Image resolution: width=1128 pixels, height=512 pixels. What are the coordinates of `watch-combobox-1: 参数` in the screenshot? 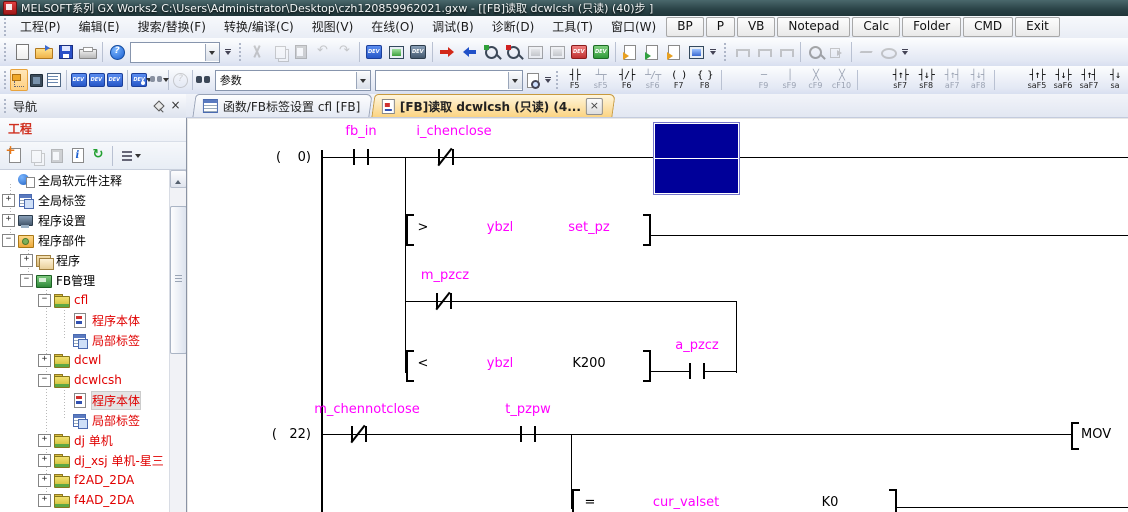 It's located at (292, 80).